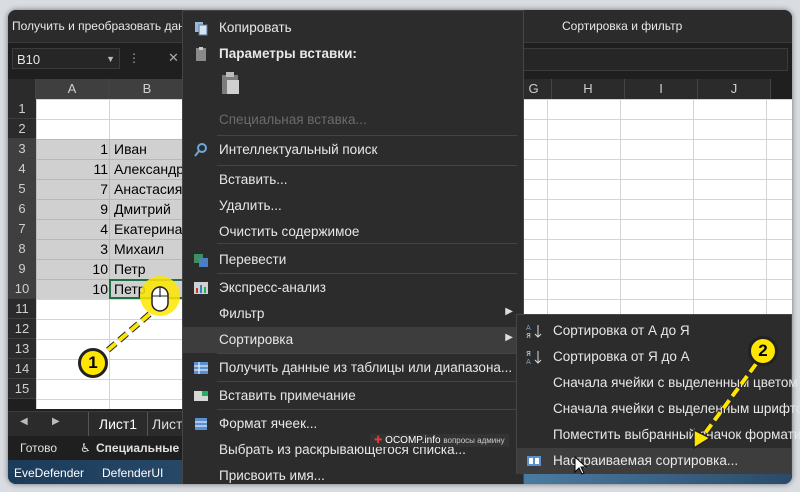 This screenshot has height=492, width=800. What do you see at coordinates (22, 209) in the screenshot?
I see `row-header: 6` at bounding box center [22, 209].